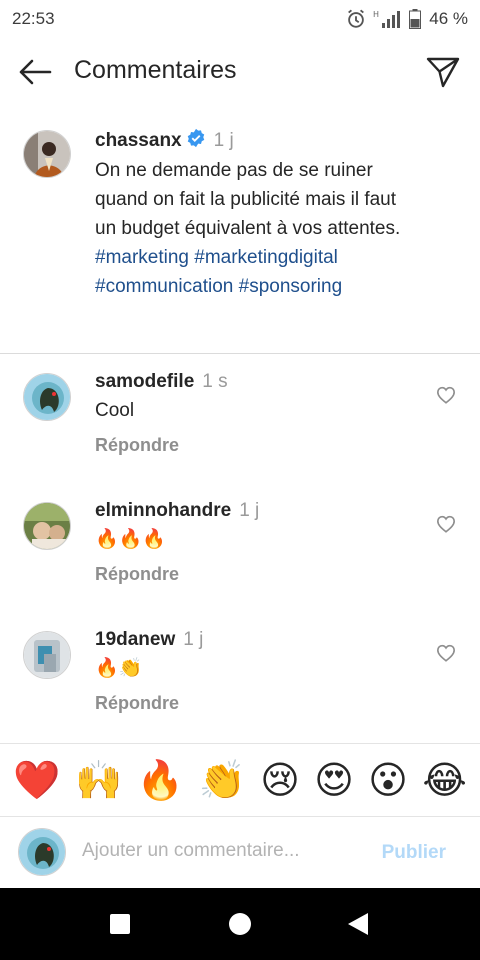  Describe the element at coordinates (222, 851) in the screenshot. I see `comment-input` at that location.